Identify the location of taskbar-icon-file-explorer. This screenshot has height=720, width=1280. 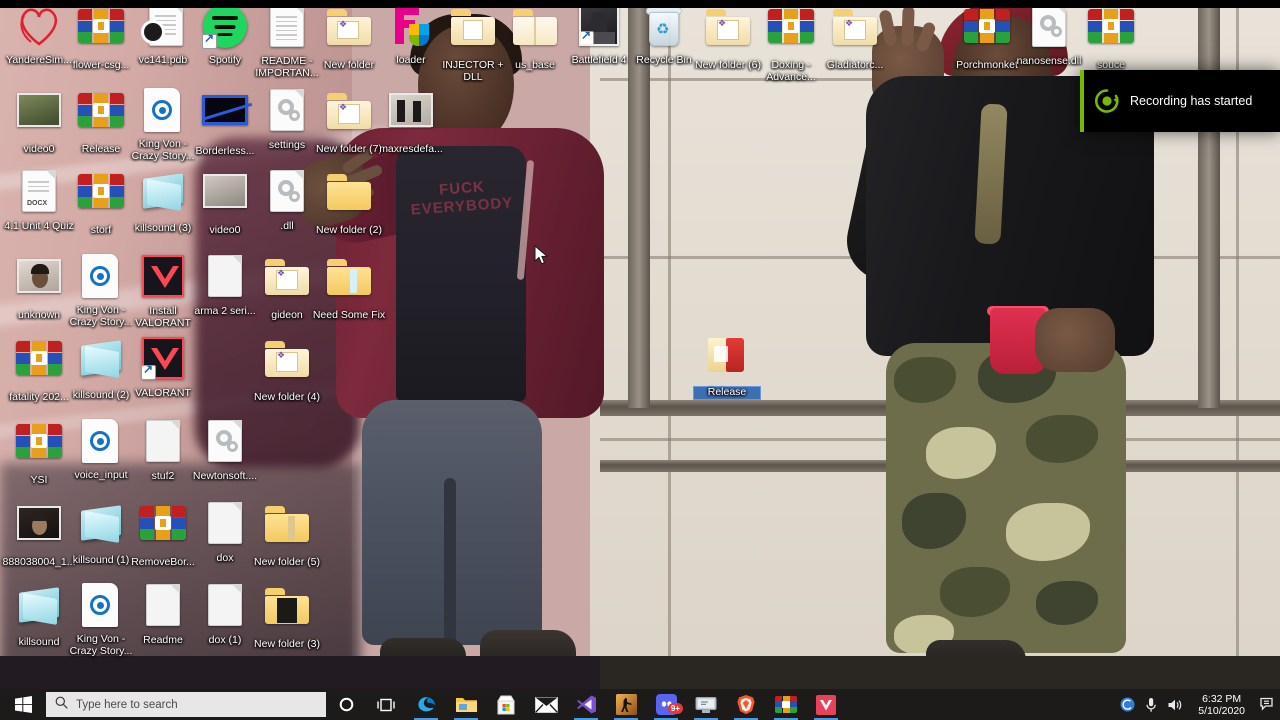
(466, 704).